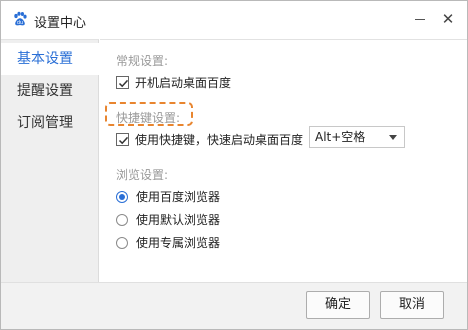 The width and height of the screenshot is (468, 330). What do you see at coordinates (122, 139) in the screenshot?
I see `hotkey-checkbox` at bounding box center [122, 139].